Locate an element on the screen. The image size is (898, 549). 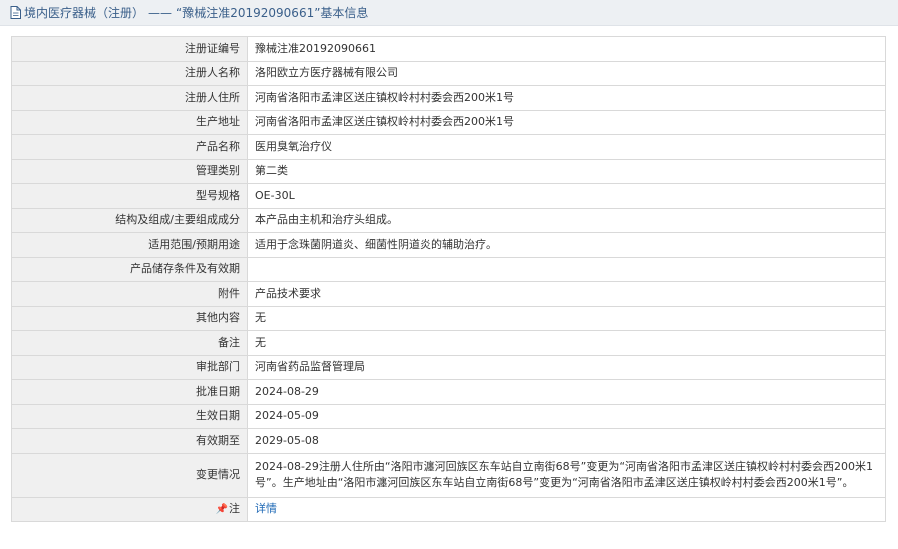
row-label: 其他内容 is located at coordinates (129, 318).